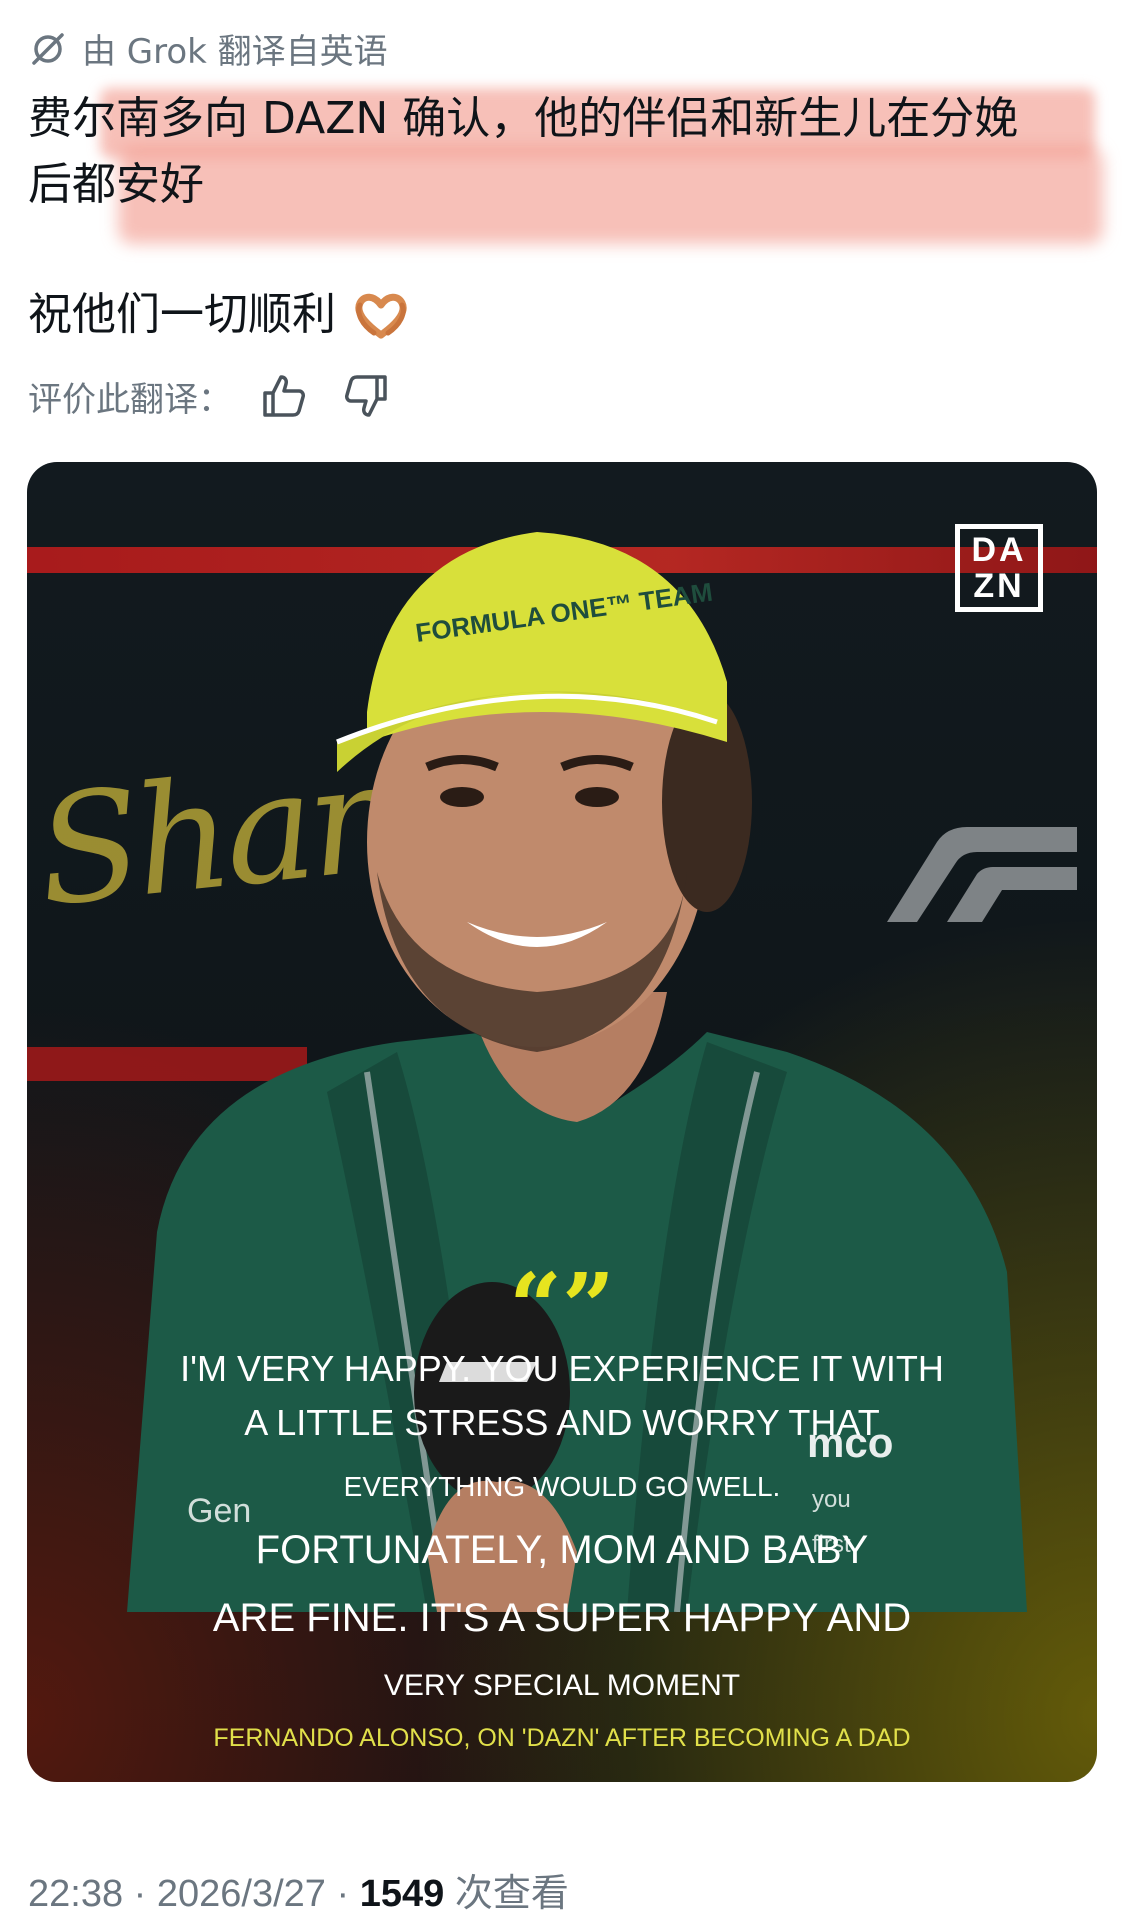 Image resolution: width=1125 pixels, height=1932 pixels. I want to click on post-date: 2026/3/27, so click(241, 1894).